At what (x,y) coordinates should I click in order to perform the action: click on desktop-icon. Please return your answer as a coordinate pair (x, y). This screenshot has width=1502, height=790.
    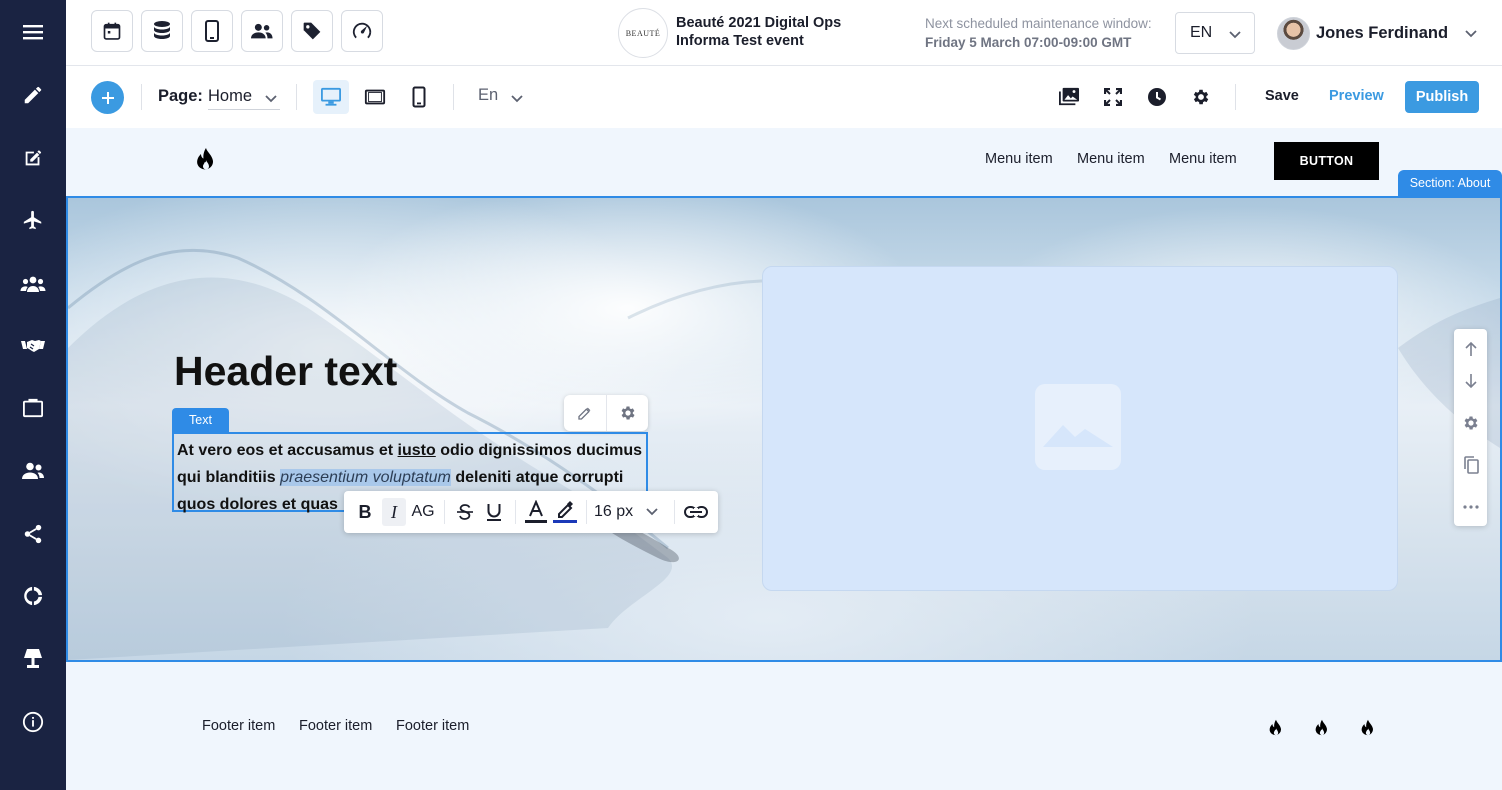
    Looking at the image, I should click on (331, 96).